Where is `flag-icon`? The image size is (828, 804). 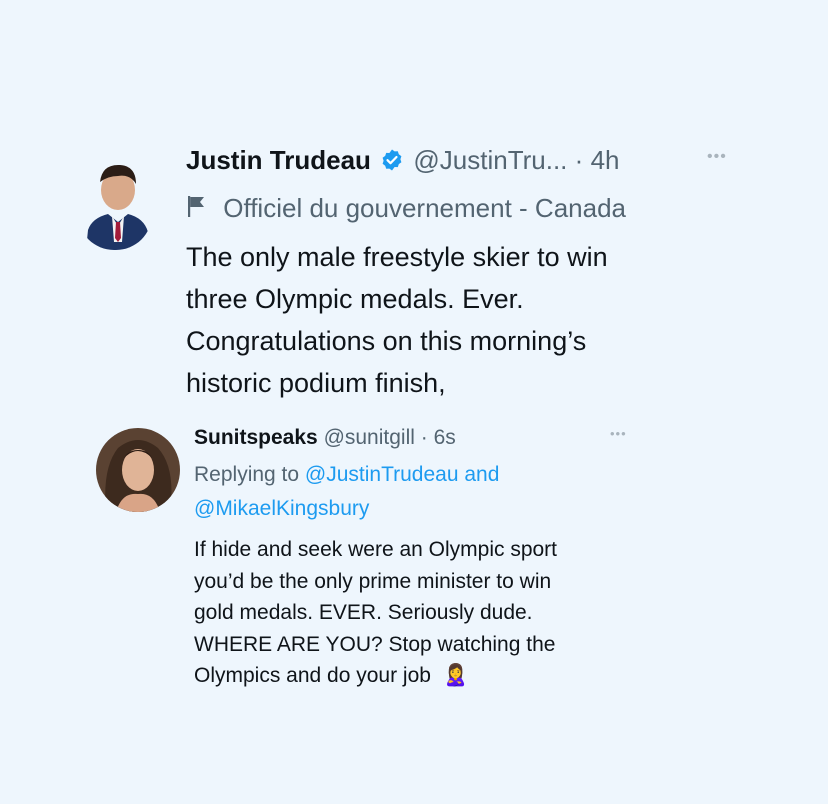 flag-icon is located at coordinates (196, 209).